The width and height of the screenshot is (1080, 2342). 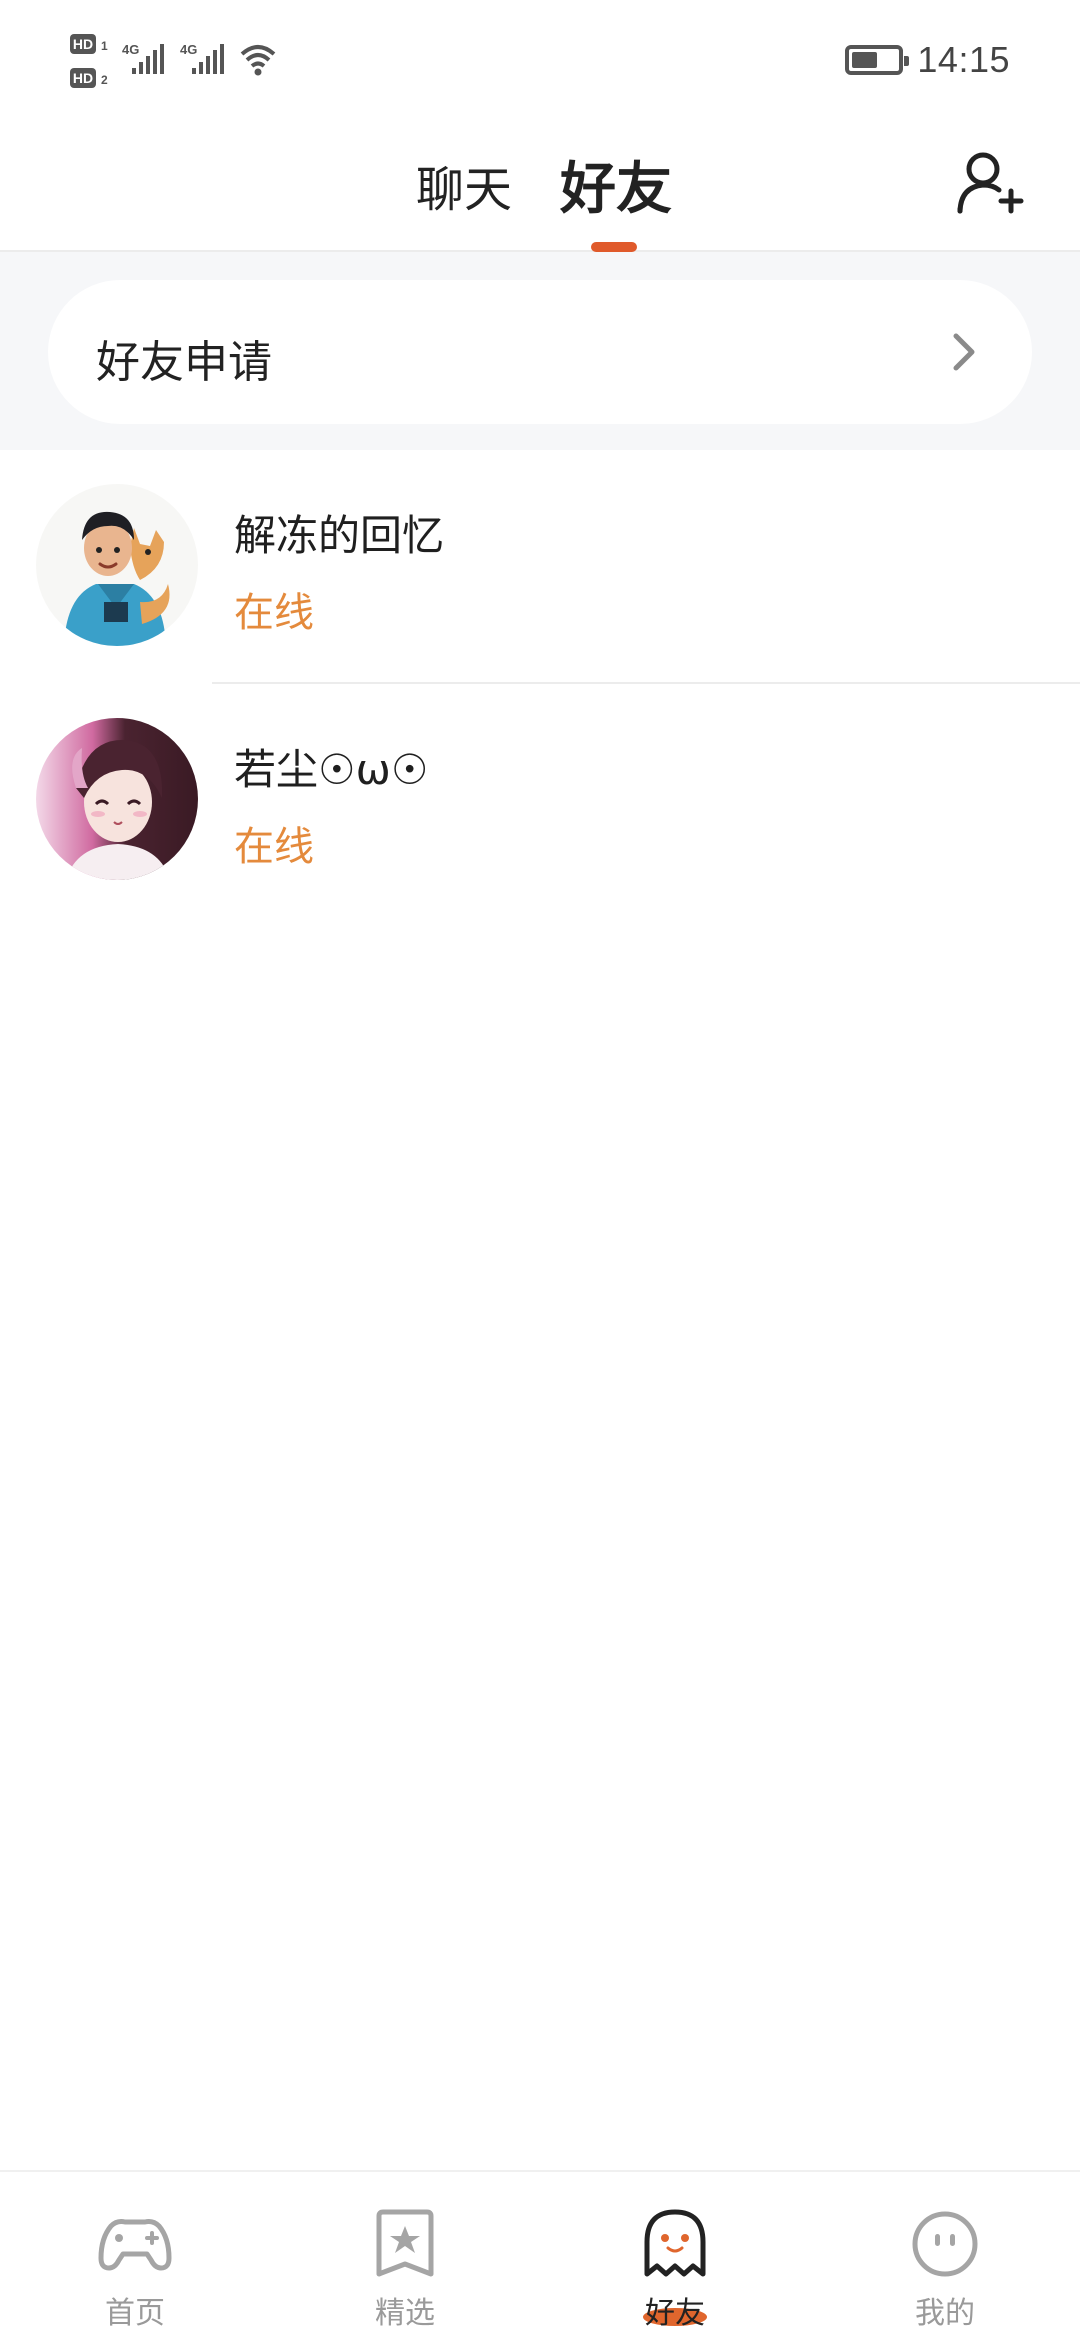 I want to click on friend-name: 若尘☉ω☉, so click(x=331, y=769).